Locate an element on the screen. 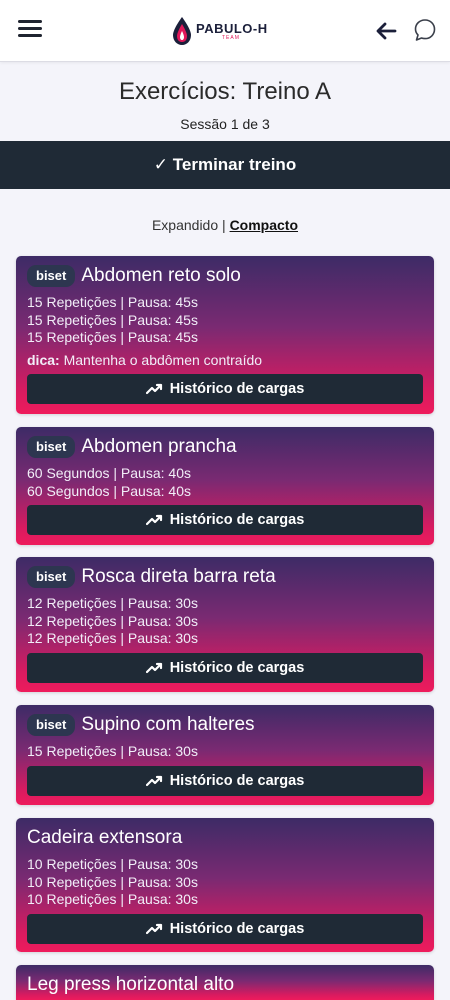 This screenshot has width=450, height=1000. tip-label: dica: is located at coordinates (43, 359).